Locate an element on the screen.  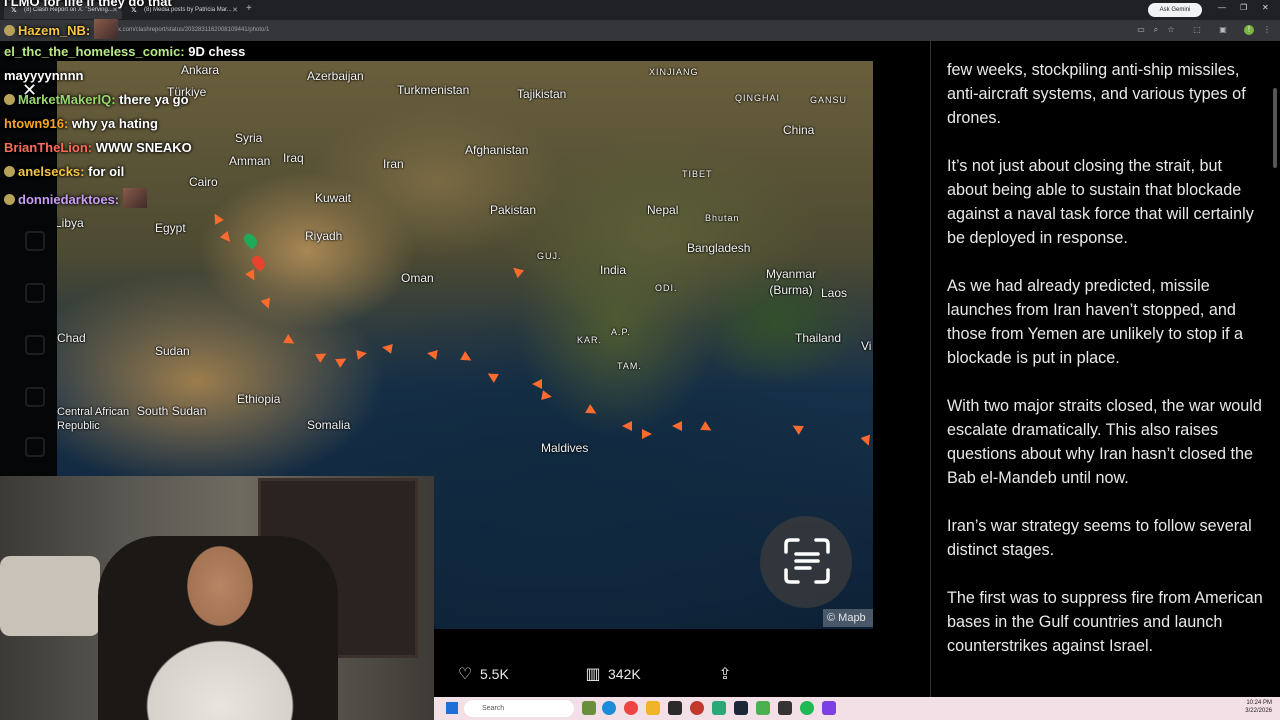
map-label: Tajikistan is located at coordinates (542, 94).